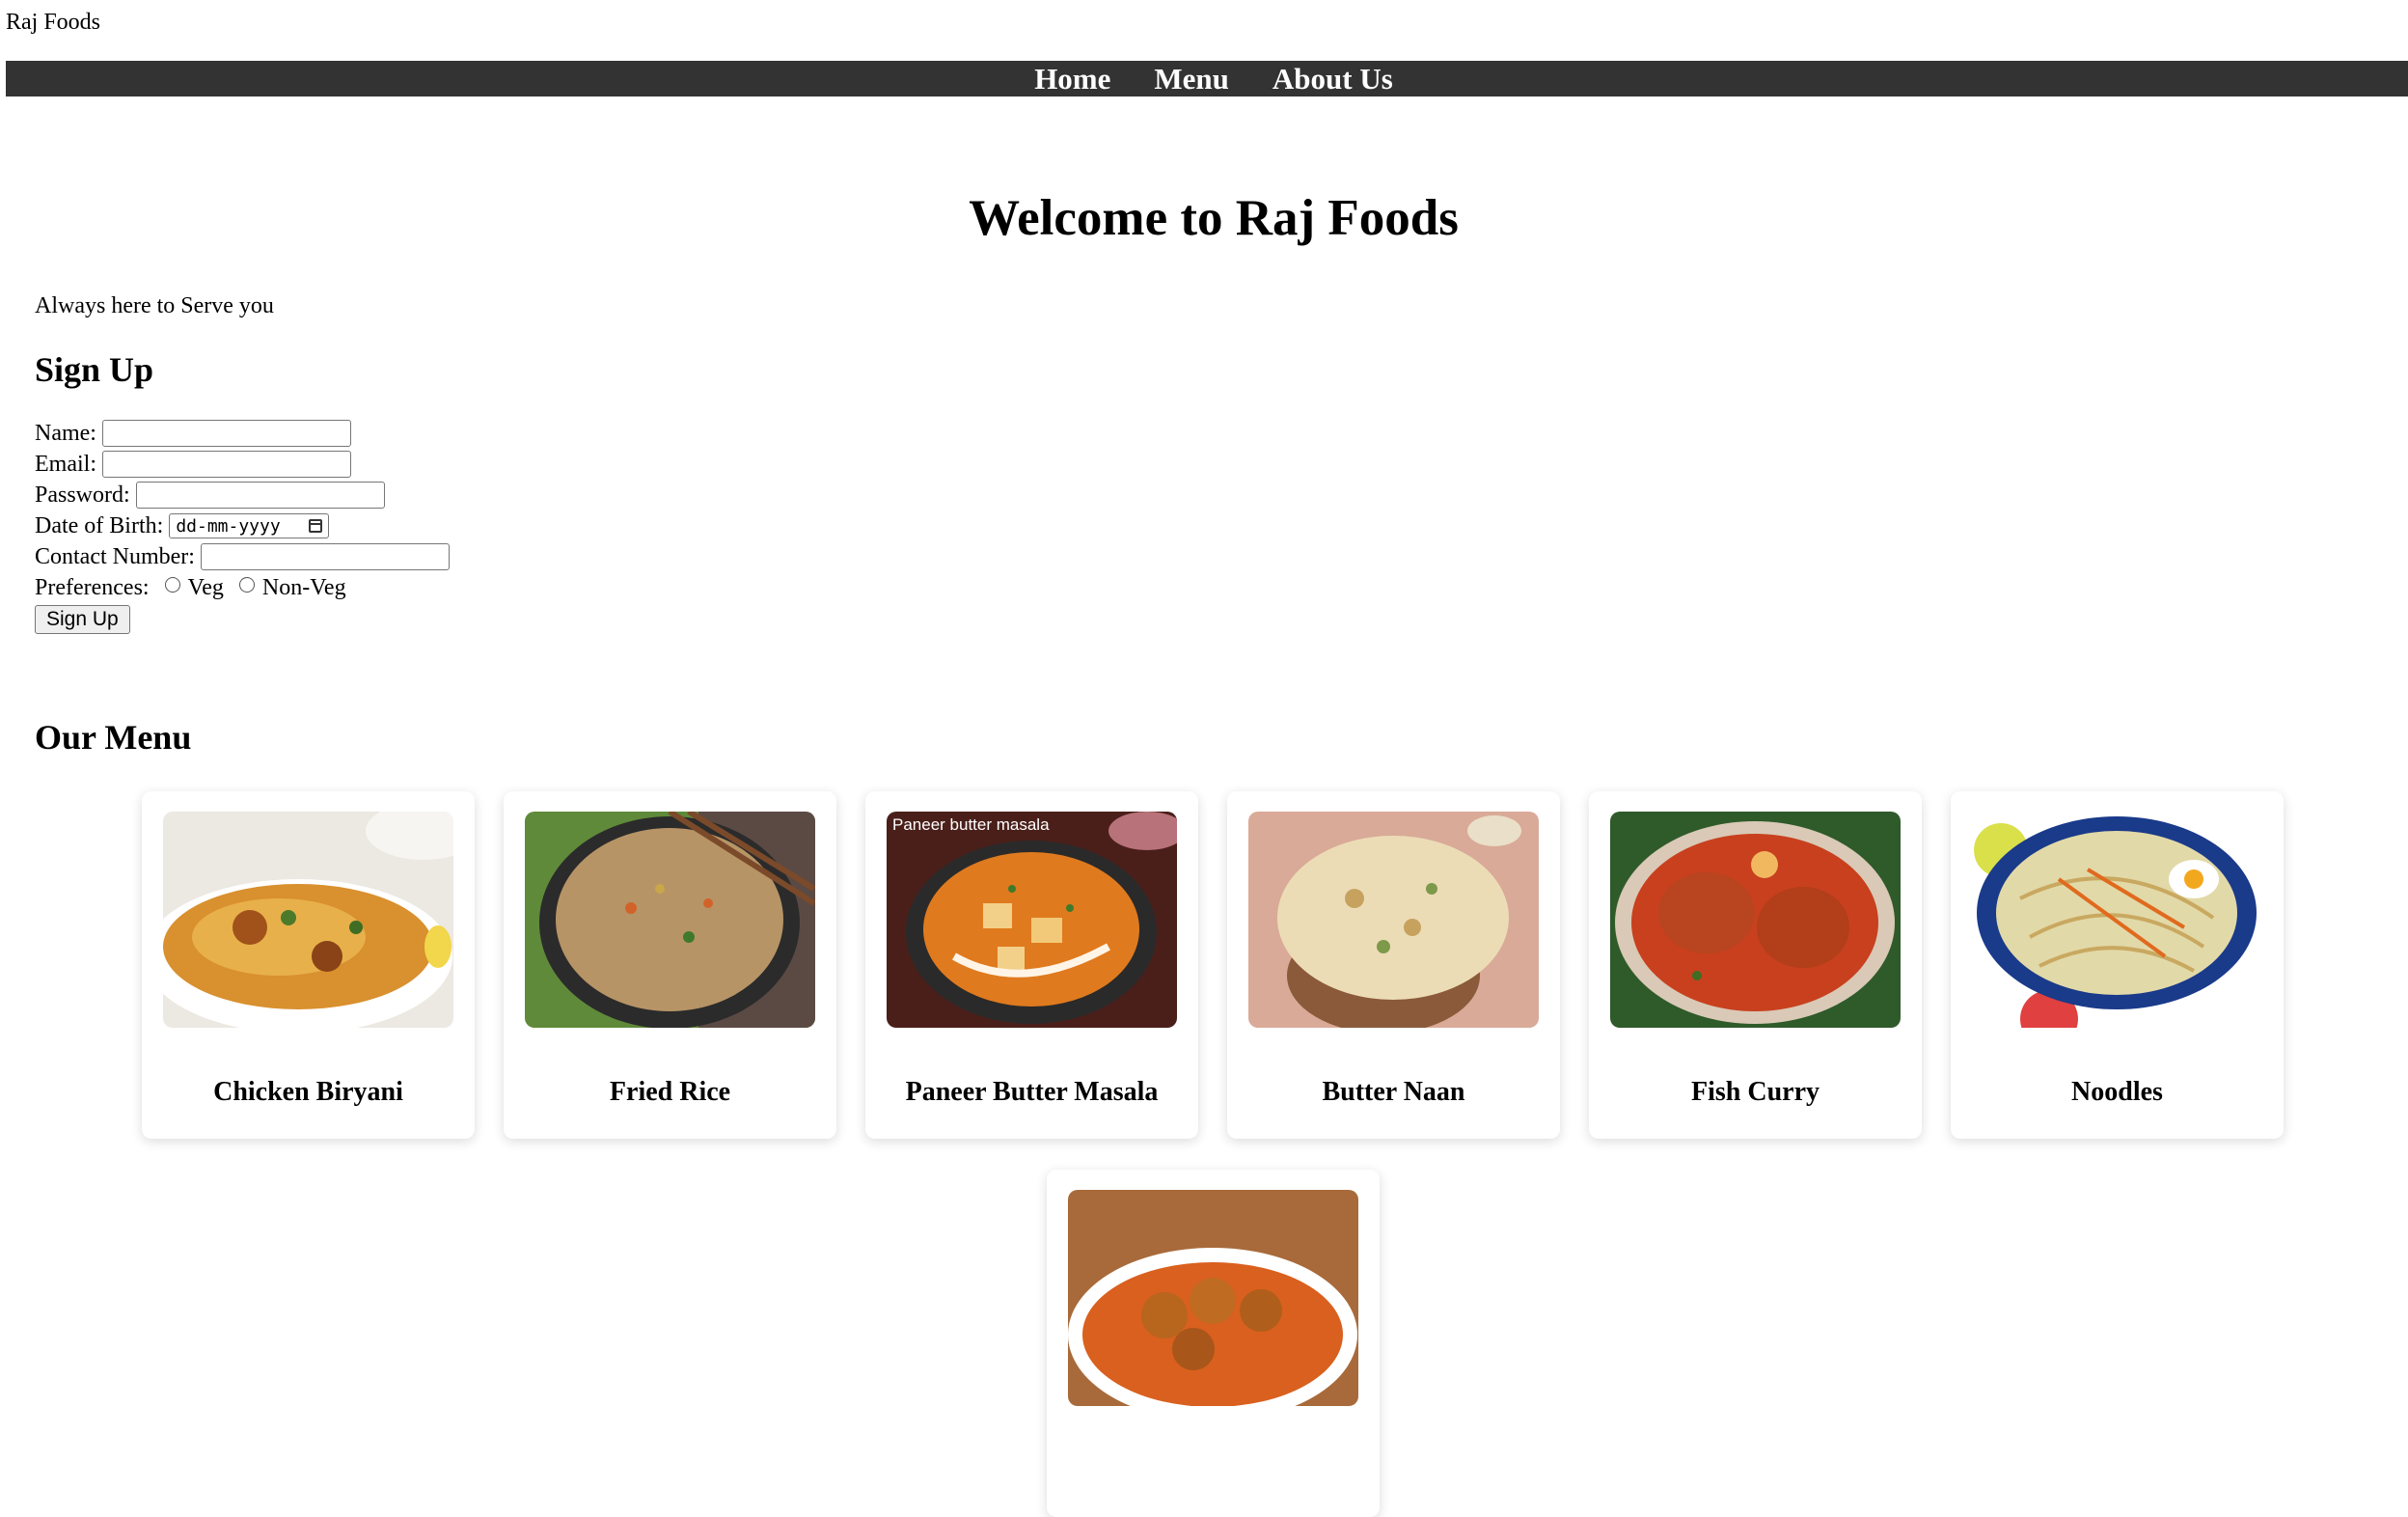 The height and width of the screenshot is (1517, 2408). What do you see at coordinates (228, 526) in the screenshot?
I see `dob-placeholder: dd-mm-yyyy` at bounding box center [228, 526].